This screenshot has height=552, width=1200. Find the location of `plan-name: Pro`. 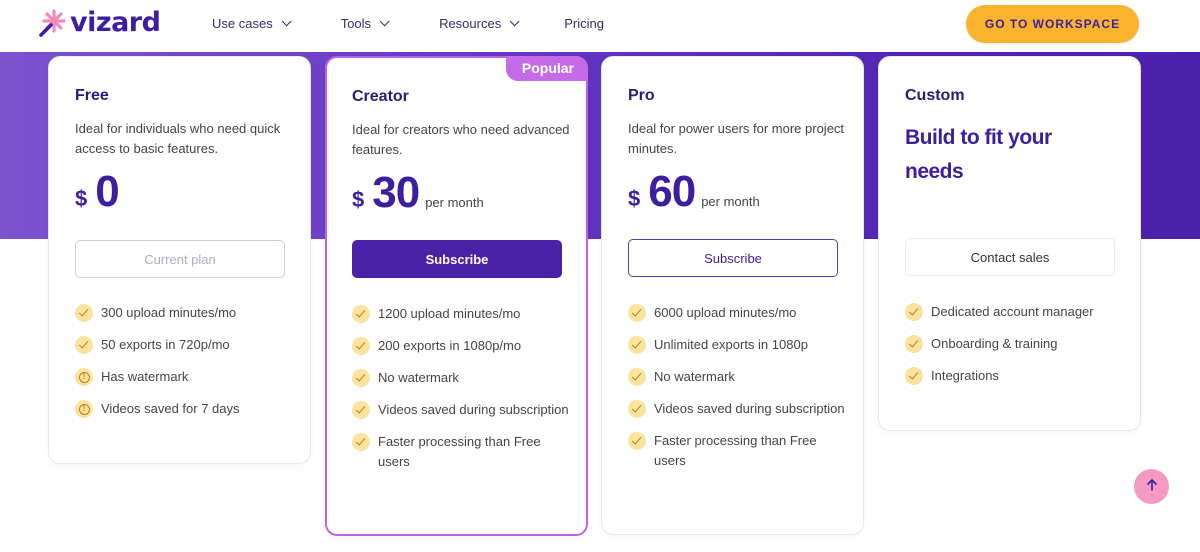

plan-name: Pro is located at coordinates (641, 95).